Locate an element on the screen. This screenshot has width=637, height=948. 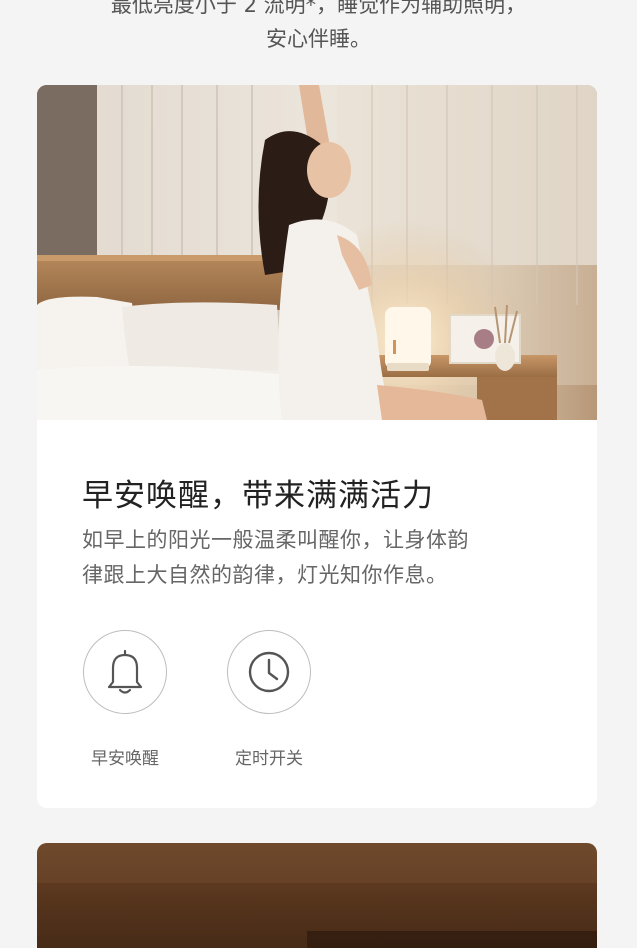
next-feature-card-image is located at coordinates (317, 895).